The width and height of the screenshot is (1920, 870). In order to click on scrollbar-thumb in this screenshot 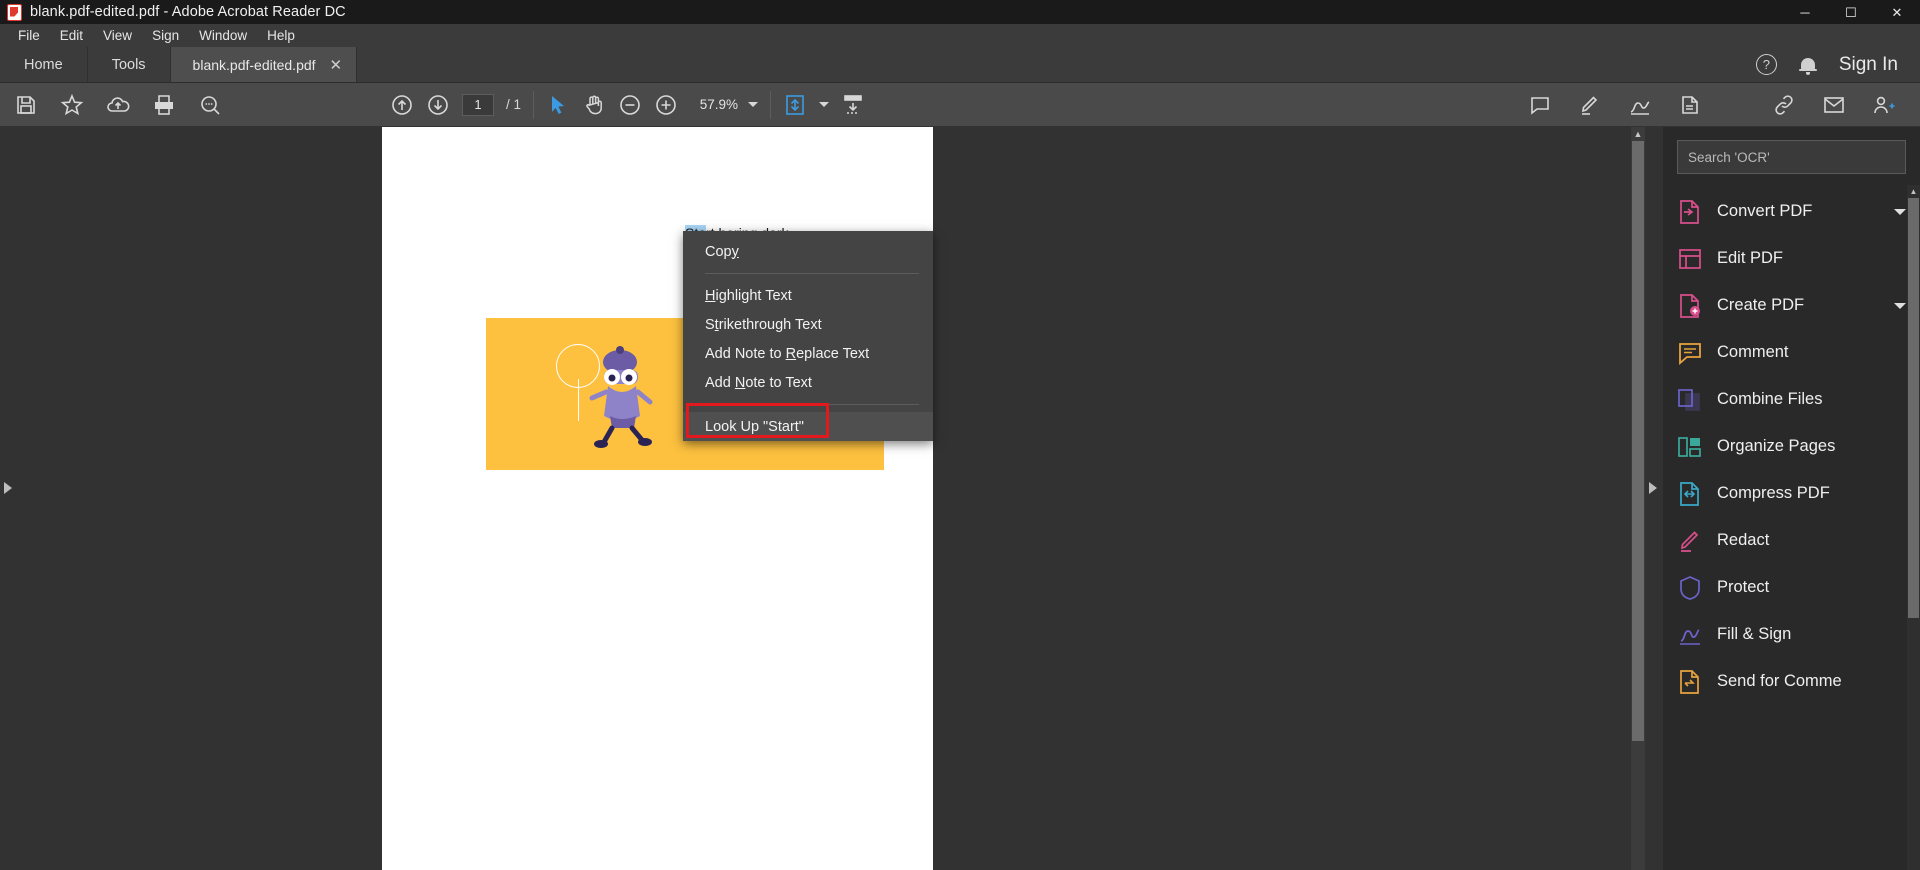, I will do `click(1638, 441)`.